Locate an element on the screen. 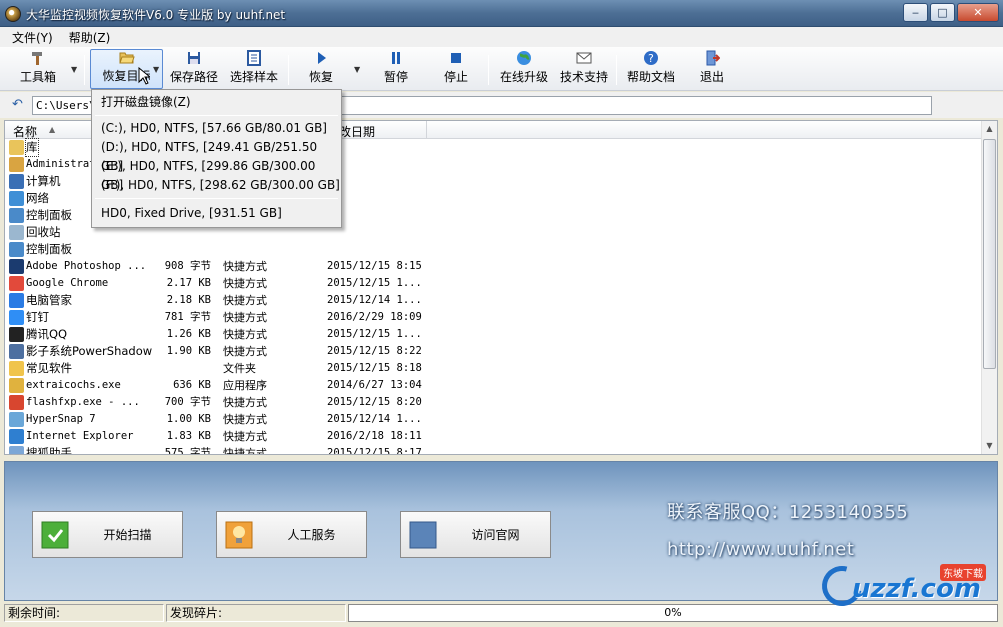 The height and width of the screenshot is (627, 1003). start-scan-button: 开始扫描 is located at coordinates (107, 534).